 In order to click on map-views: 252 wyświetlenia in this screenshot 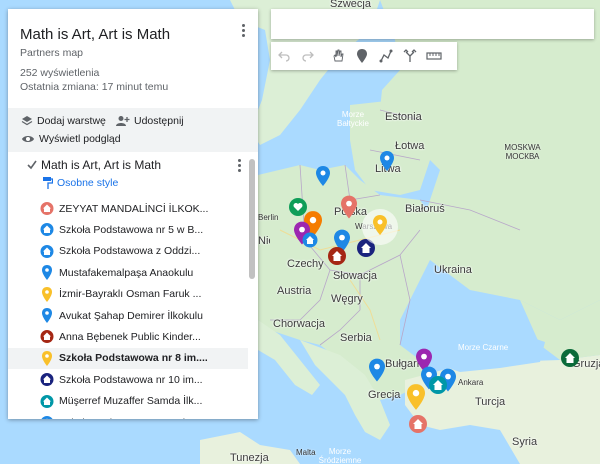, I will do `click(60, 73)`.